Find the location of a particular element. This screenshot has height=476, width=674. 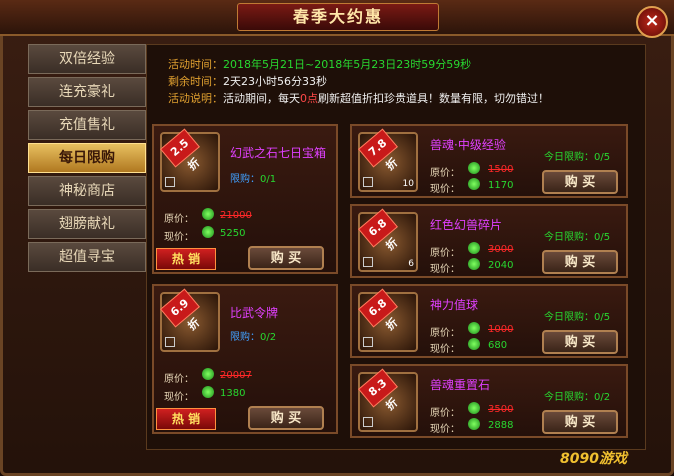

item-icon: 8.3折 is located at coordinates (388, 400).